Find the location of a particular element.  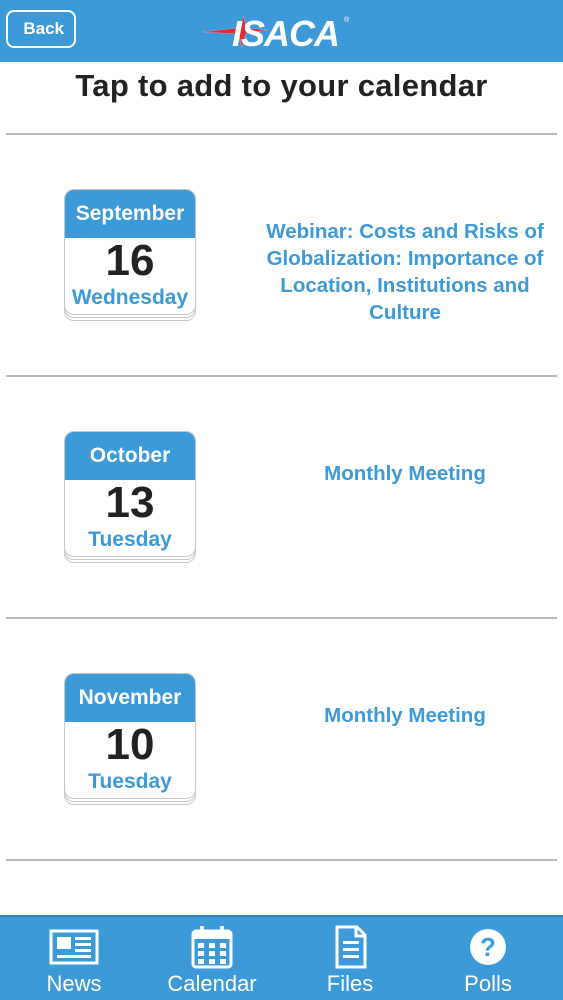

tab-calendar: Calendar is located at coordinates (212, 958).